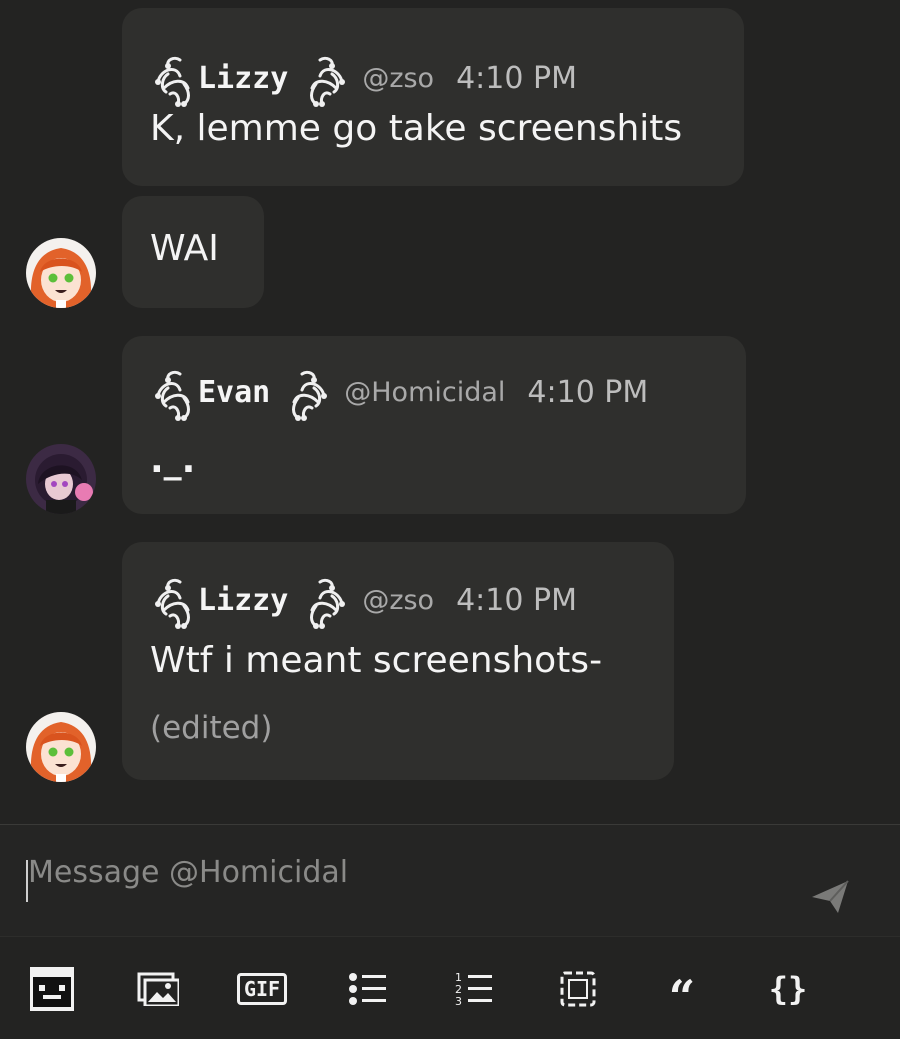 Image resolution: width=900 pixels, height=1039 pixels. Describe the element at coordinates (416, 128) in the screenshot. I see `message-text: K, lemme go take screenshits` at that location.